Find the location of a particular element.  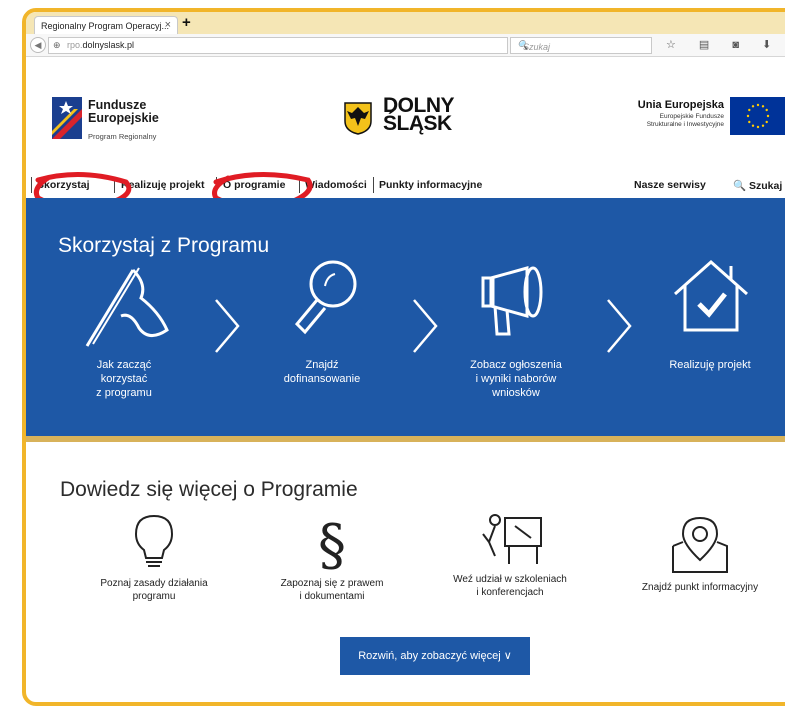

learn-item-zasady: Poznaj zasady działania programu is located at coordinates (154, 557).